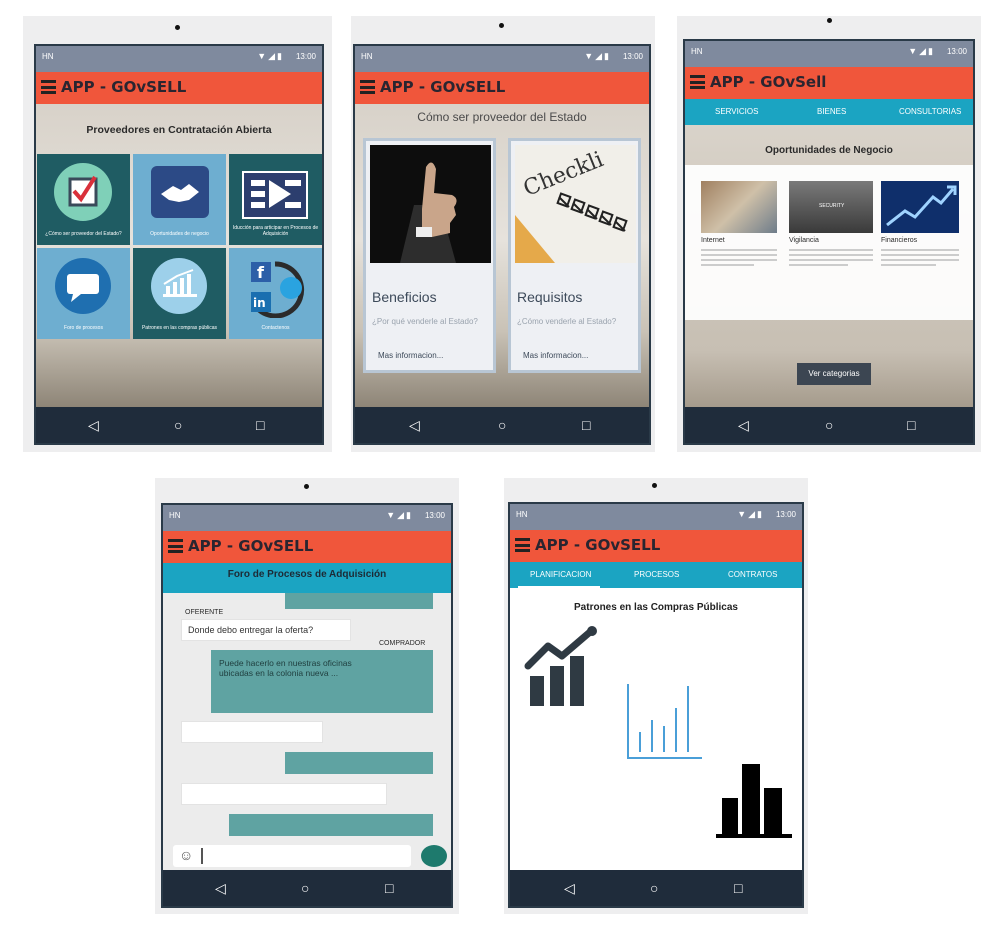 This screenshot has width=1000, height=932. What do you see at coordinates (831, 207) in the screenshot?
I see `security-photo: SECURITY` at bounding box center [831, 207].